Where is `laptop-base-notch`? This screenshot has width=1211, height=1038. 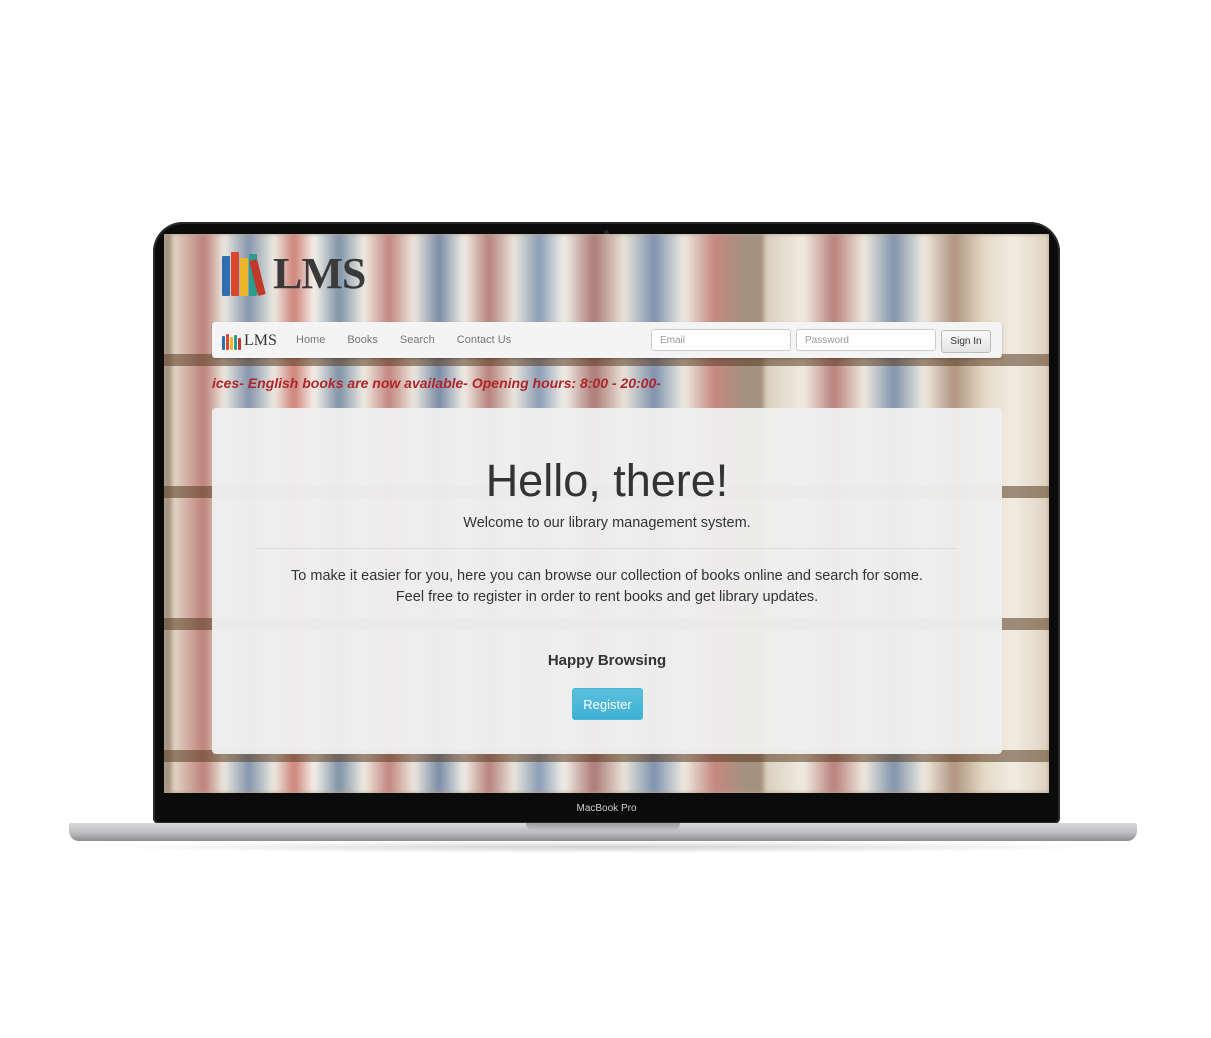 laptop-base-notch is located at coordinates (603, 827).